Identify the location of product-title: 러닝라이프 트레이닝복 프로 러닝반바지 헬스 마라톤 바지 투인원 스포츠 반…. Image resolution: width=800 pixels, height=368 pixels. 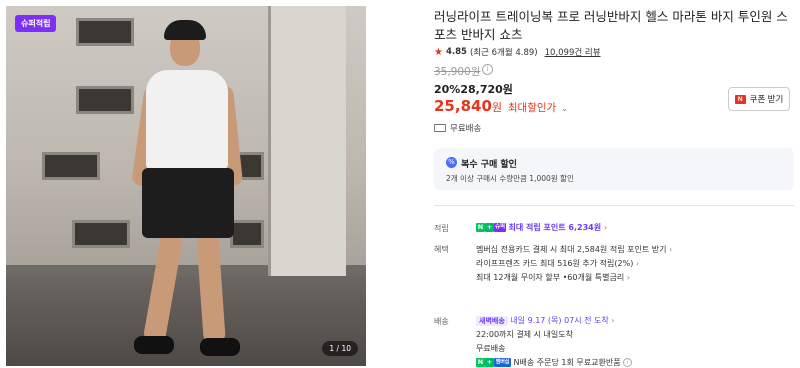
(611, 25).